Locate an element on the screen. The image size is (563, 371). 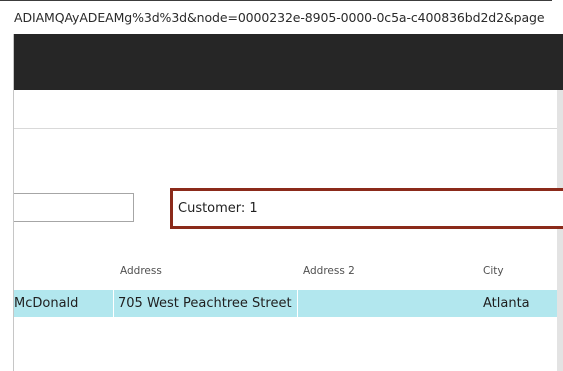
vertical-scrollbar is located at coordinates (560, 230).